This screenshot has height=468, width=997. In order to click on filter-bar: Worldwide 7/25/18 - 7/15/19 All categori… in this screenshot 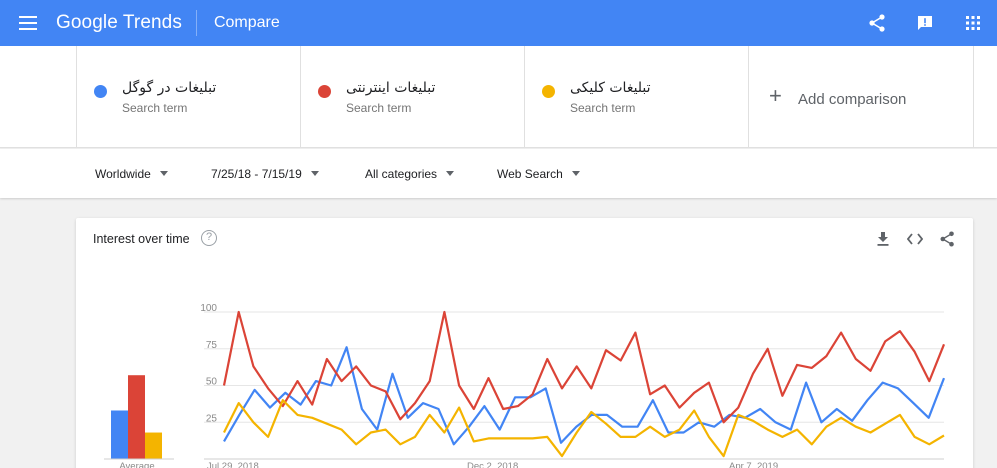, I will do `click(498, 173)`.